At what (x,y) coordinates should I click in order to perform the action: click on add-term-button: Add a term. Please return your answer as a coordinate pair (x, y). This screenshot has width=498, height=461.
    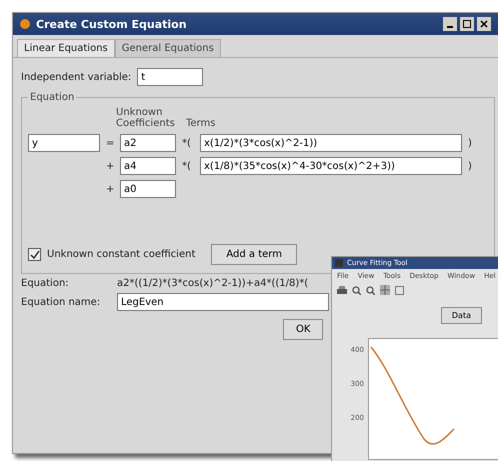
    Looking at the image, I should click on (254, 254).